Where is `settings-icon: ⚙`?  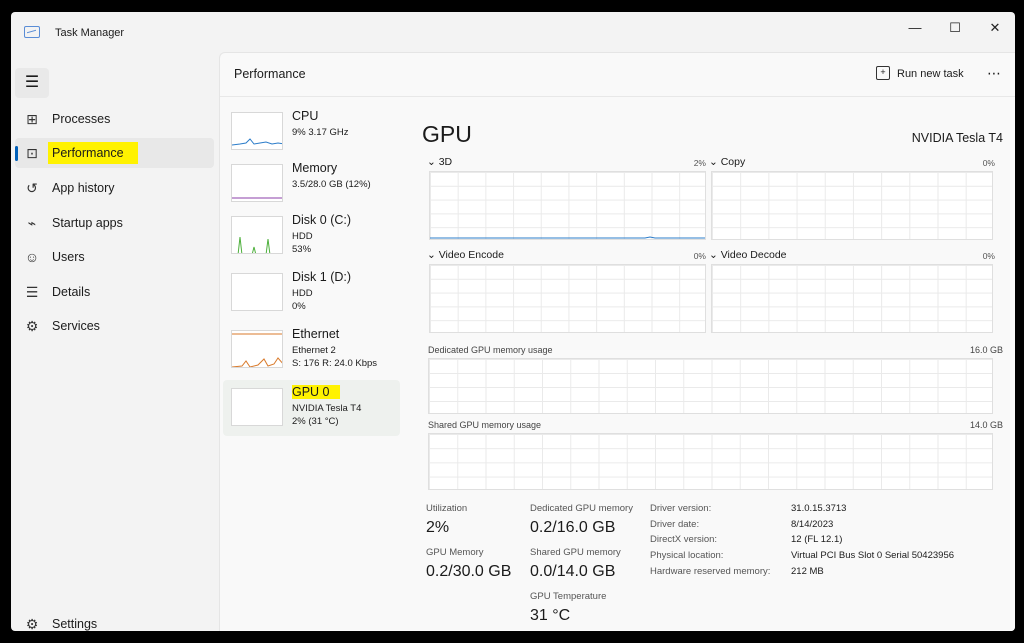 settings-icon: ⚙ is located at coordinates (32, 623).